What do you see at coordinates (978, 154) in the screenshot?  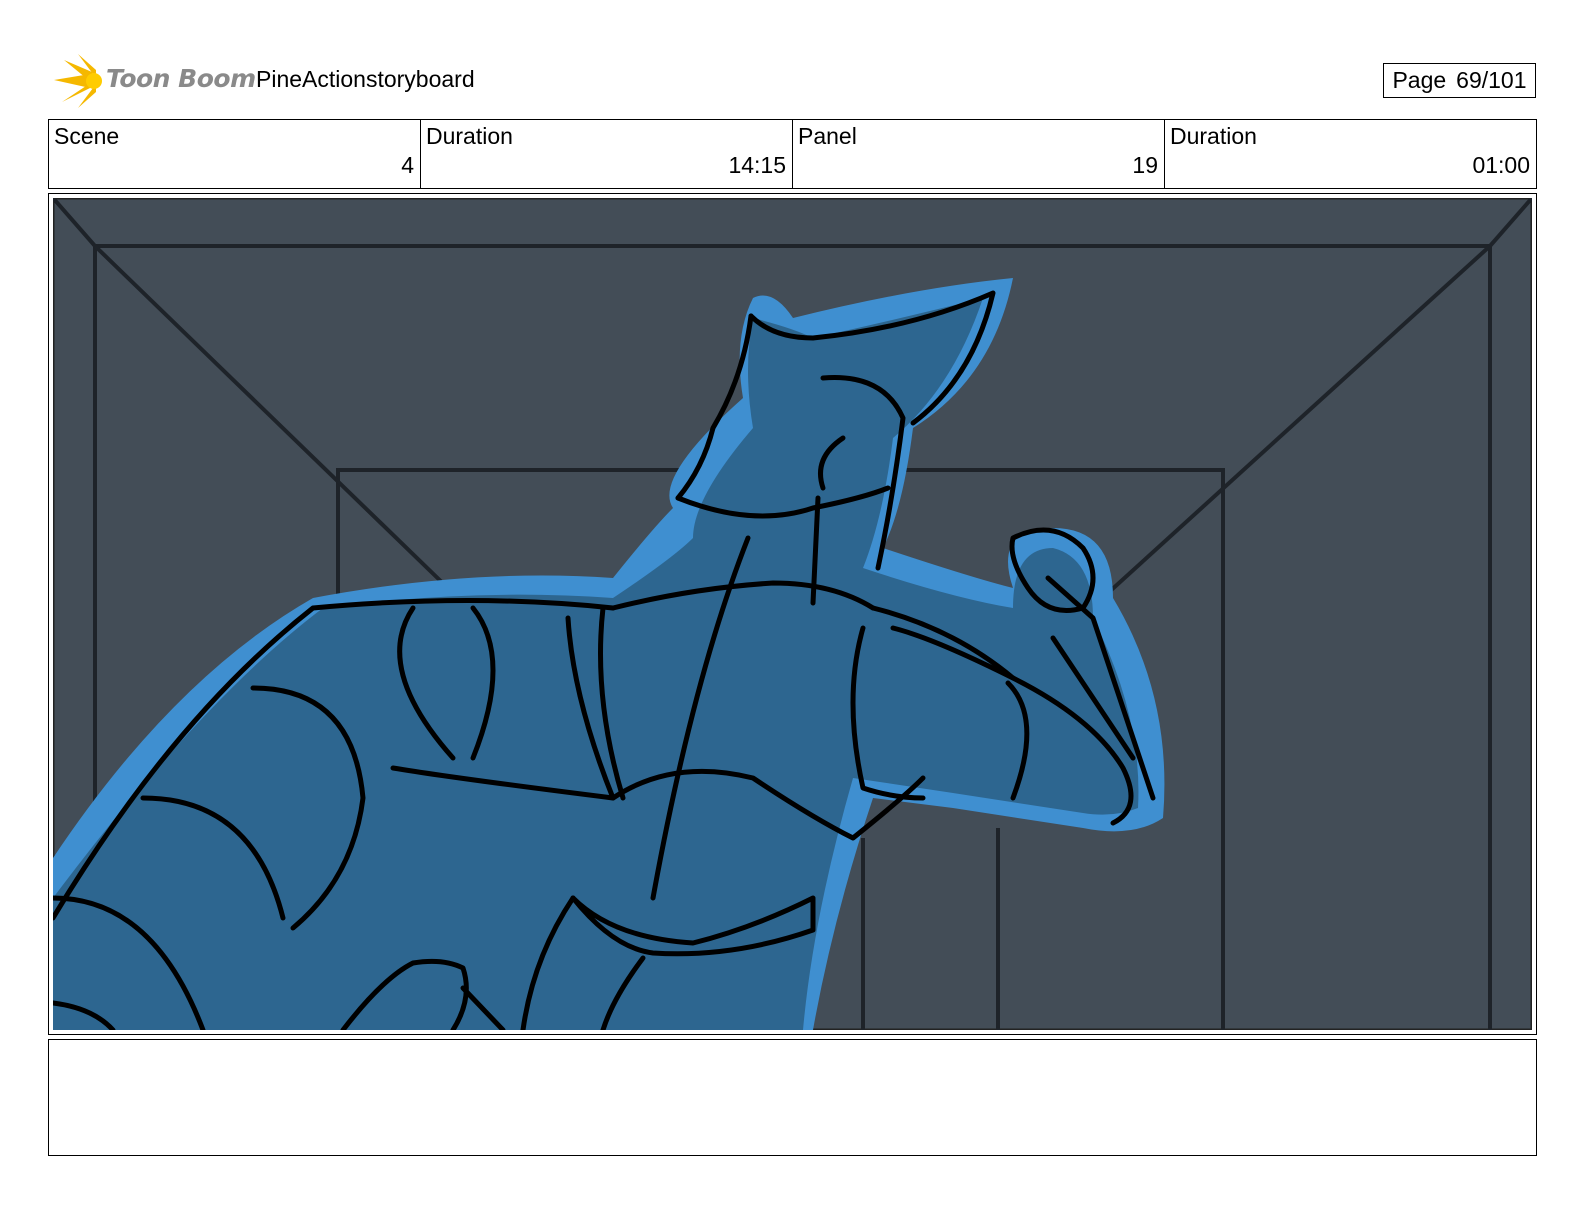 I see `panel-cell: Panel 19` at bounding box center [978, 154].